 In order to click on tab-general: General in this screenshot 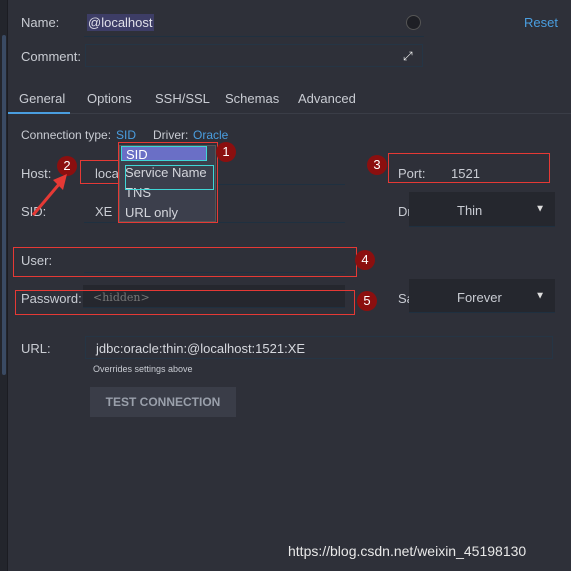, I will do `click(42, 98)`.